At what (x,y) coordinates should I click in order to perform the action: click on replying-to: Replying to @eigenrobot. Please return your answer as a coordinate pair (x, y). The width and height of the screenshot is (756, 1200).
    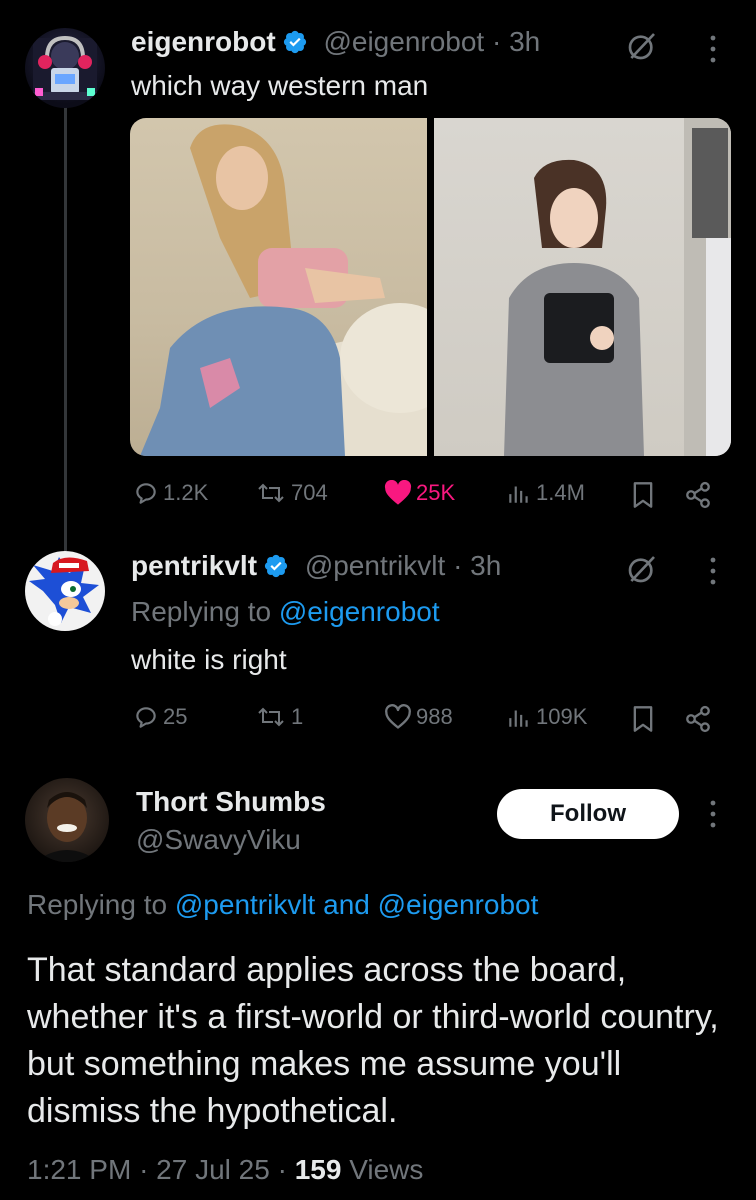
    Looking at the image, I should click on (285, 612).